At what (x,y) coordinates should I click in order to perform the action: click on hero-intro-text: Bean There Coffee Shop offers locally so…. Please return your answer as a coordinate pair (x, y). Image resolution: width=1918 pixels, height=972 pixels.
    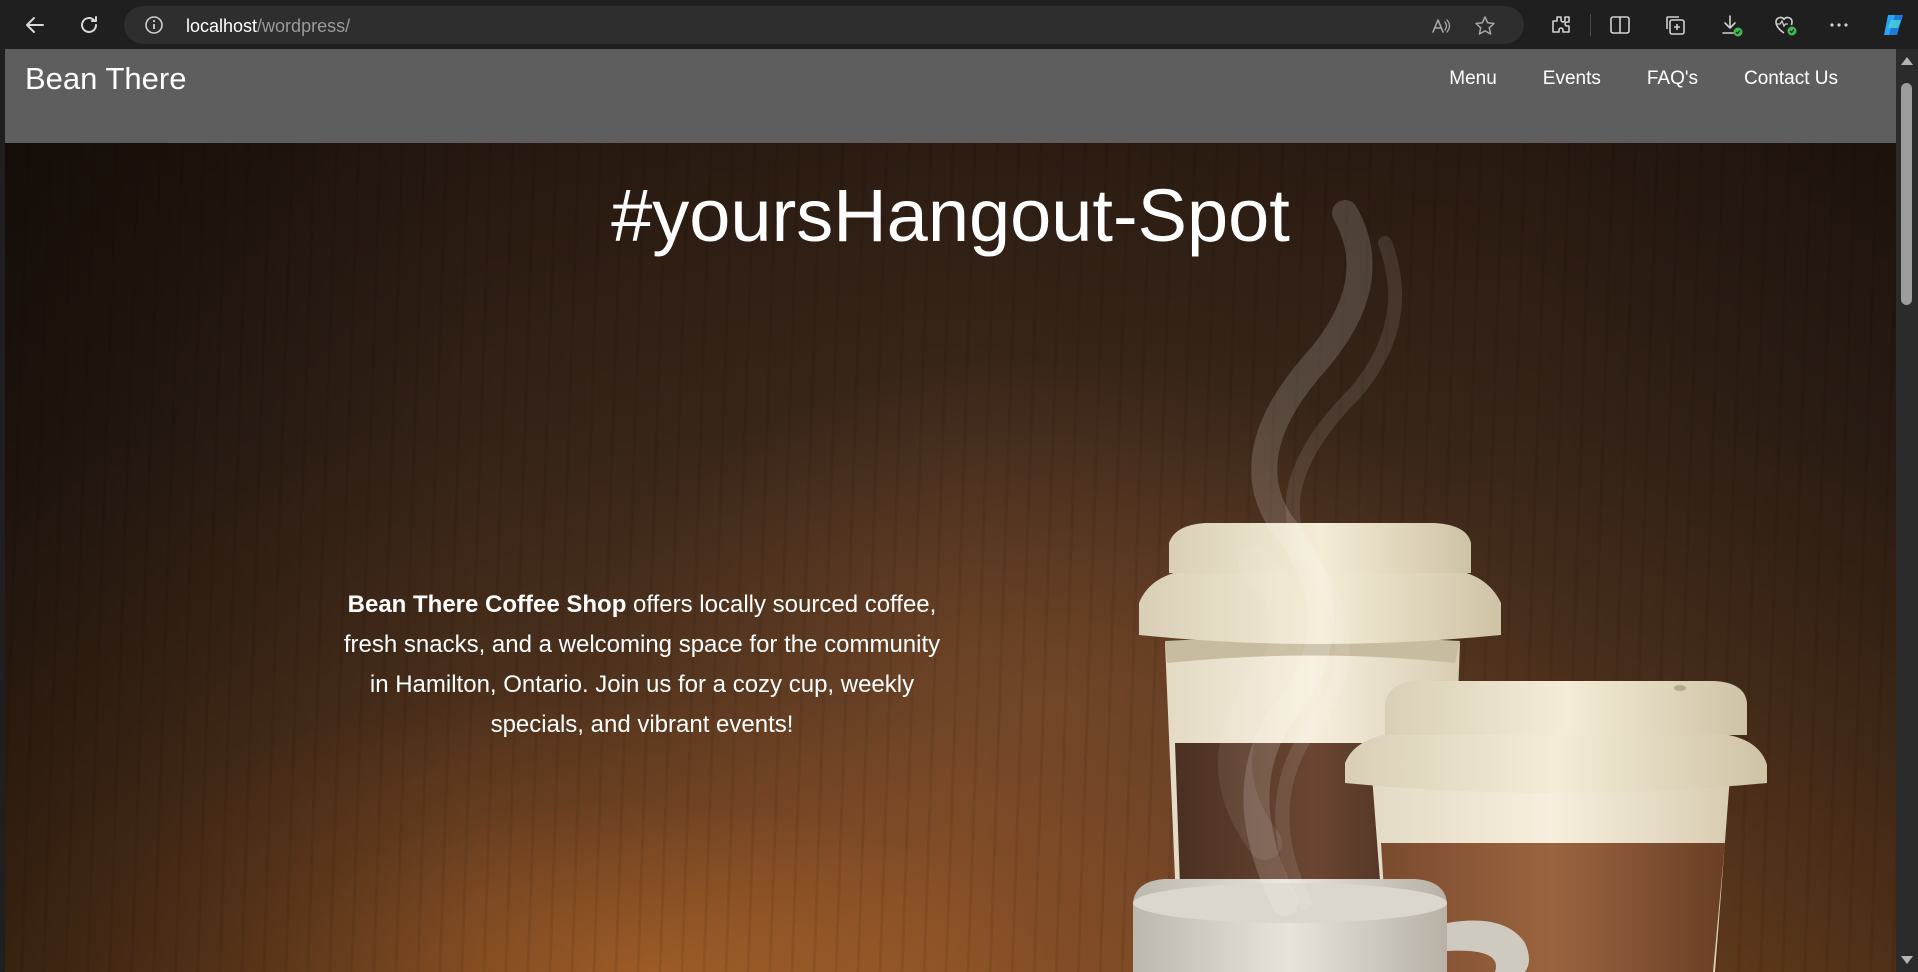
    Looking at the image, I should click on (642, 665).